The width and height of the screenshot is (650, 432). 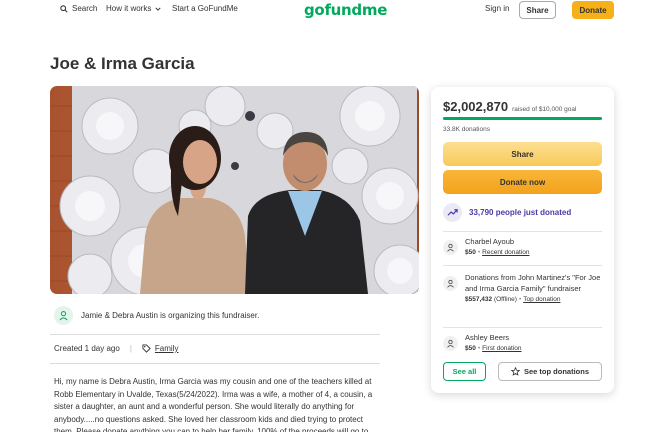 I want to click on start-gofundme-link: Start a GoFundMe, so click(x=205, y=8).